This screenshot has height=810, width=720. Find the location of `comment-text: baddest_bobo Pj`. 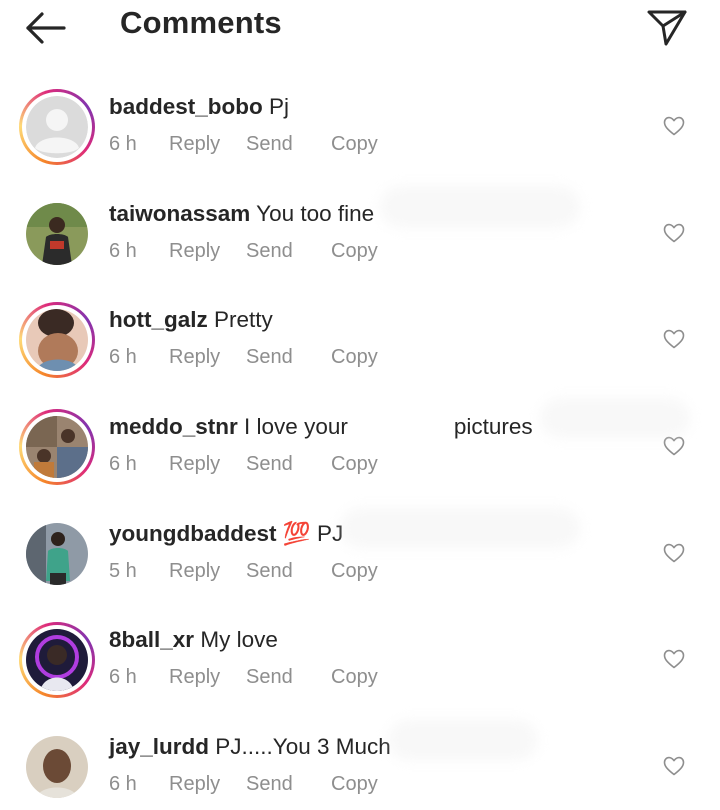

comment-text: baddest_bobo Pj is located at coordinates (199, 107).